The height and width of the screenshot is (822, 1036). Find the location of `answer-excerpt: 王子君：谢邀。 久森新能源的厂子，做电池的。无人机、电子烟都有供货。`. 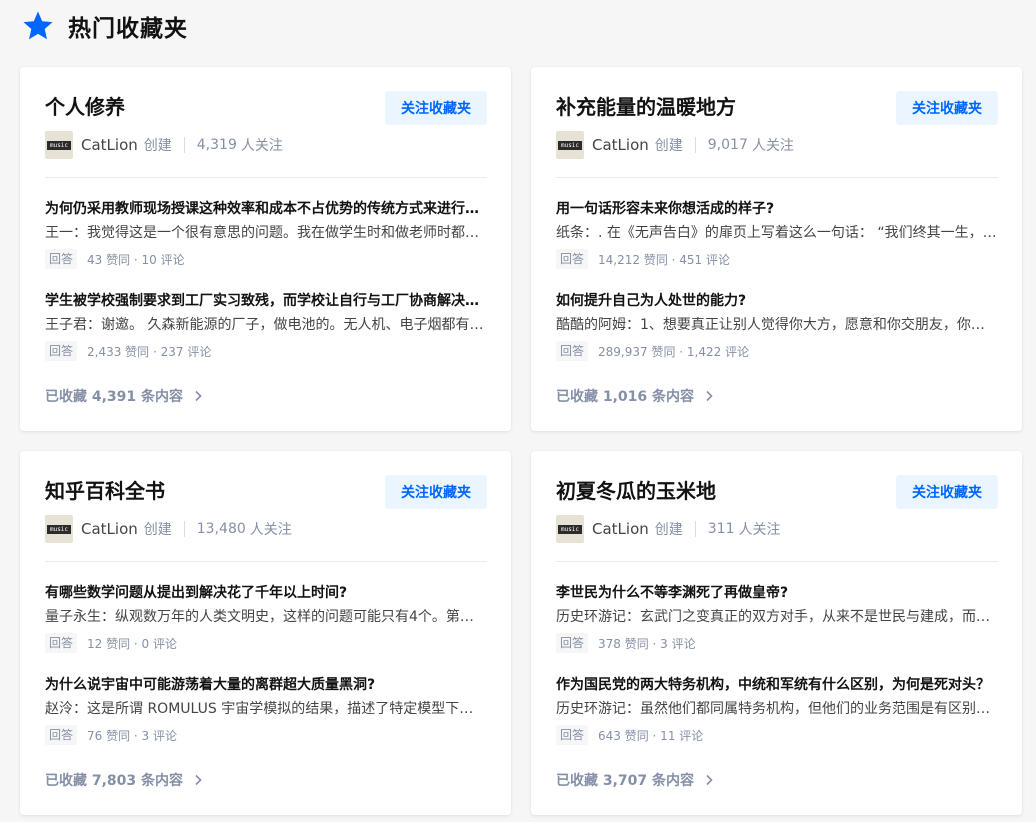

answer-excerpt: 王子君：谢邀。 久森新能源的厂子，做电池的。无人机、电子烟都有供货。 is located at coordinates (266, 325).